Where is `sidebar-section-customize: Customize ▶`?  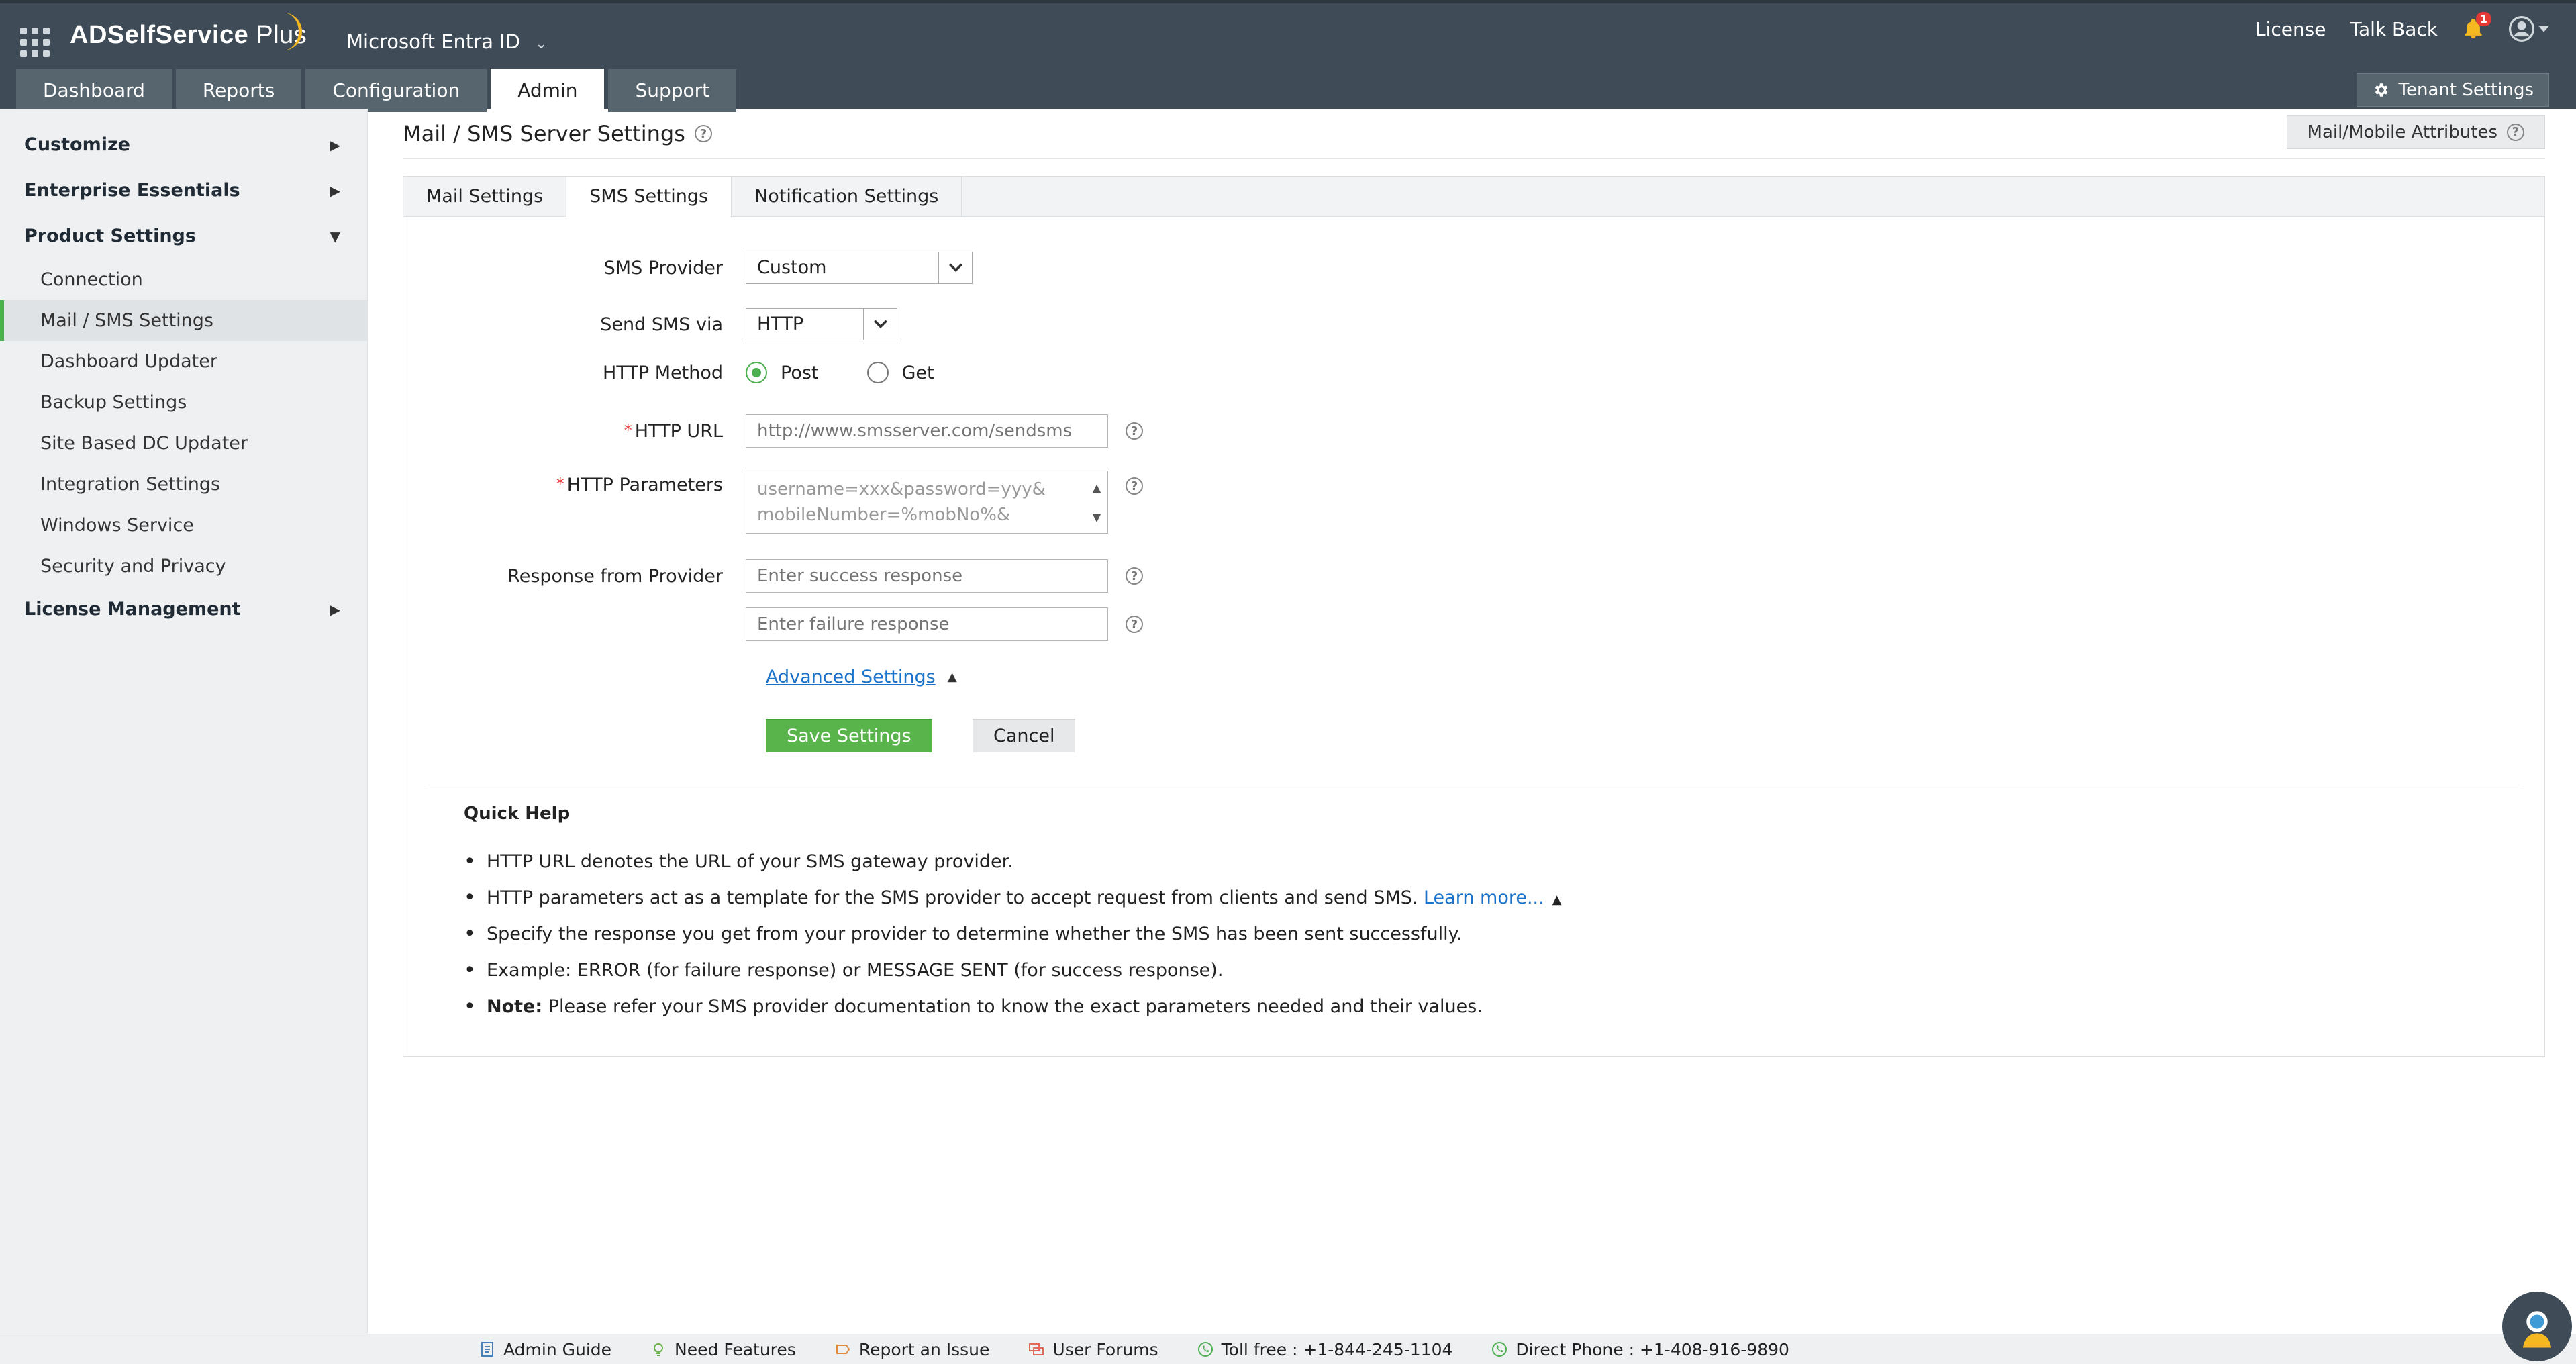
sidebar-section-customize: Customize ▶ is located at coordinates (183, 145).